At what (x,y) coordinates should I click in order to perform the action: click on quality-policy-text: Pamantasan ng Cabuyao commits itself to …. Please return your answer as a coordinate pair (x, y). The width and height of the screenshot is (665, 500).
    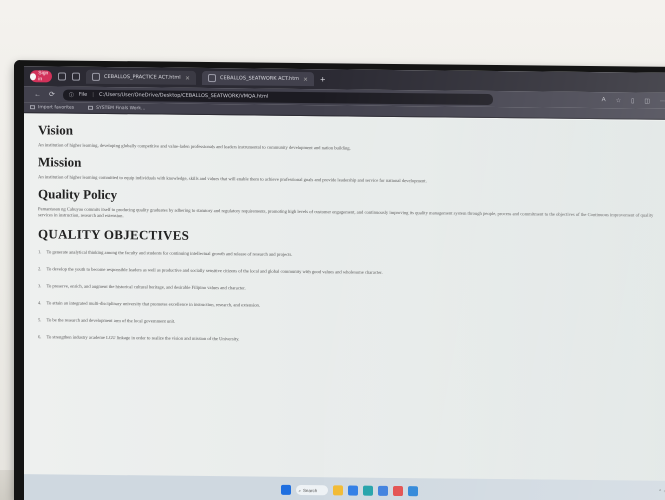
    Looking at the image, I should click on (346, 212).